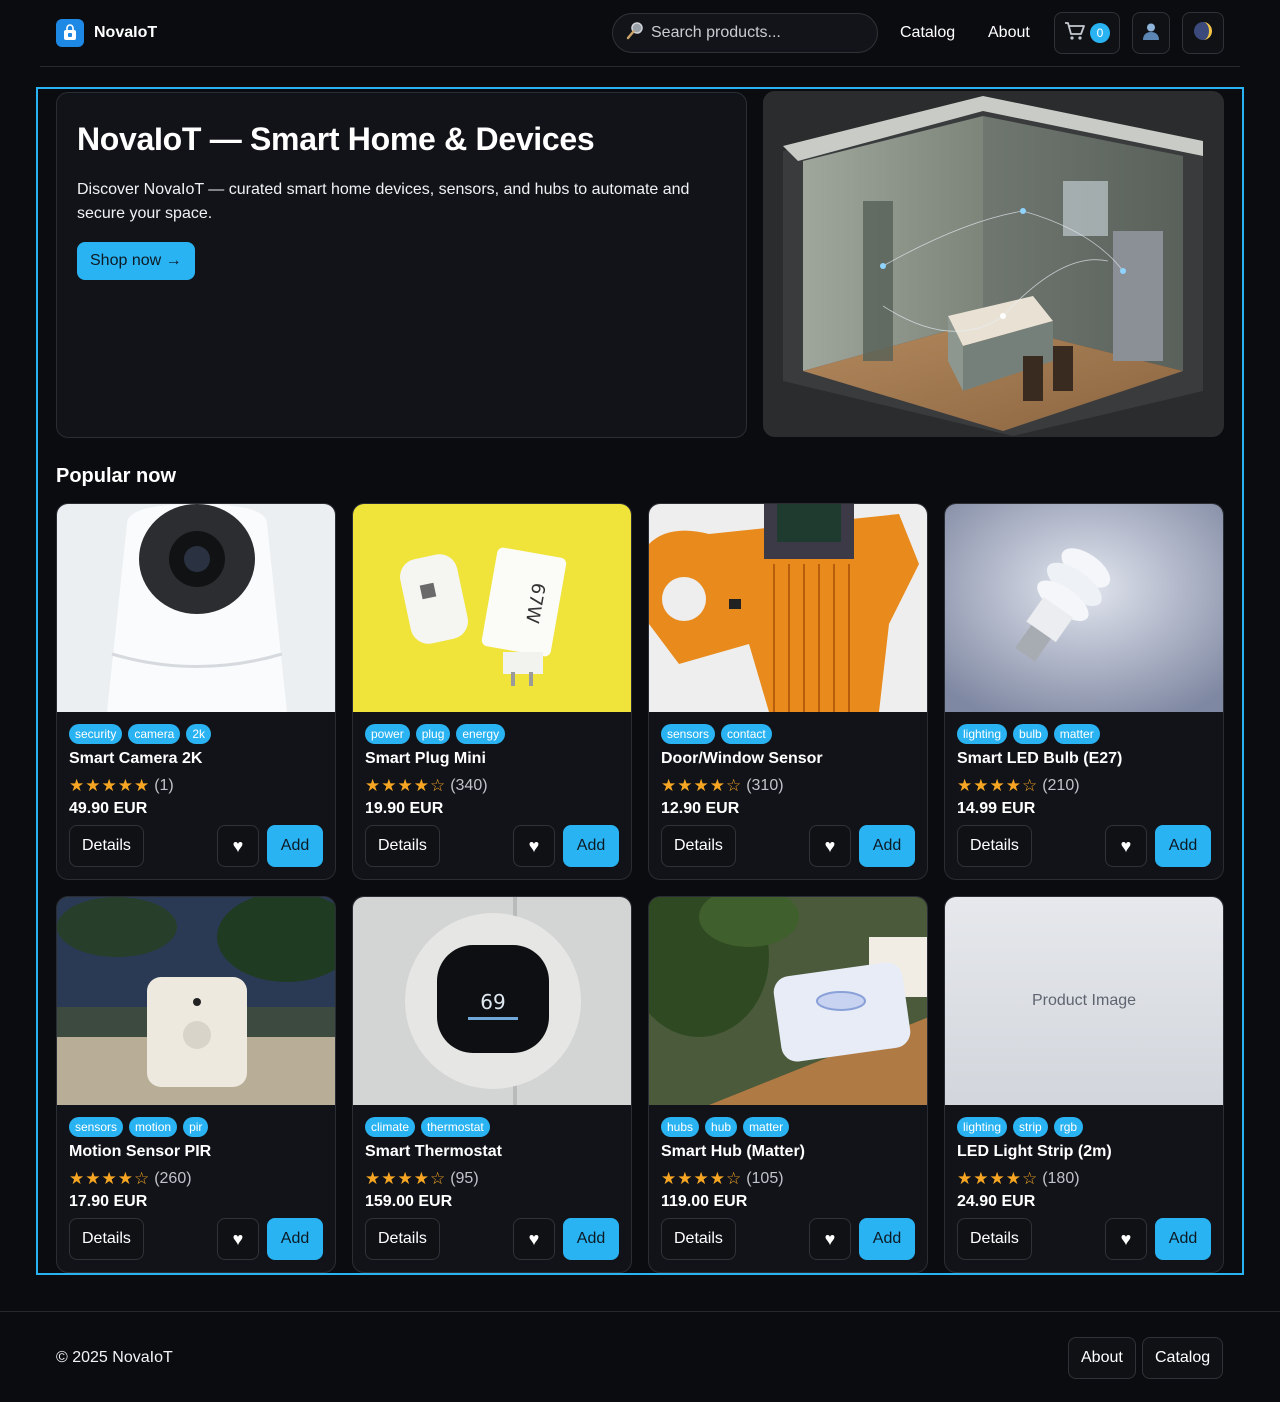 The width and height of the screenshot is (1280, 1402). What do you see at coordinates (1087, 33) in the screenshot?
I see `cart-button: 0` at bounding box center [1087, 33].